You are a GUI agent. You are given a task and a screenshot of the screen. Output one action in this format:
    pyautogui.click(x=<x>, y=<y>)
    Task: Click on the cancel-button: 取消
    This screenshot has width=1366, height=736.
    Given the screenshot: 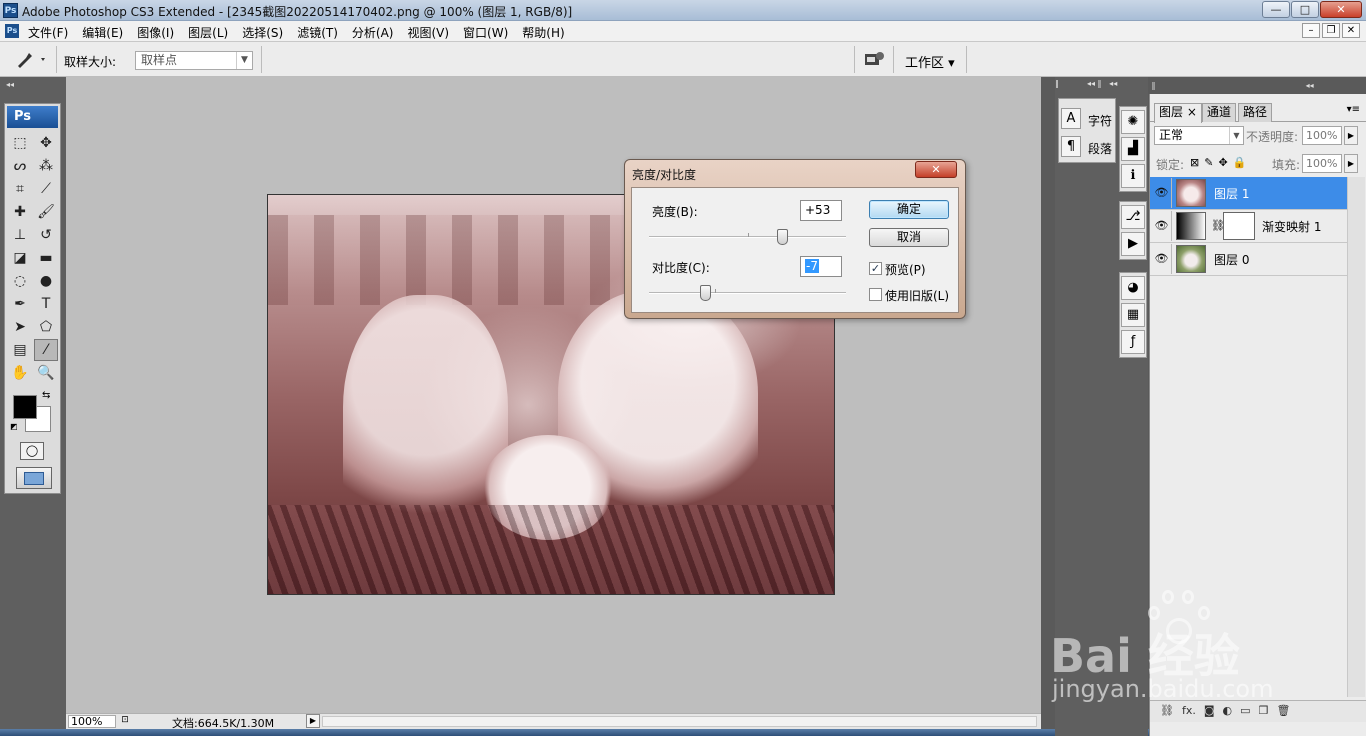 What is the action you would take?
    pyautogui.click(x=909, y=237)
    